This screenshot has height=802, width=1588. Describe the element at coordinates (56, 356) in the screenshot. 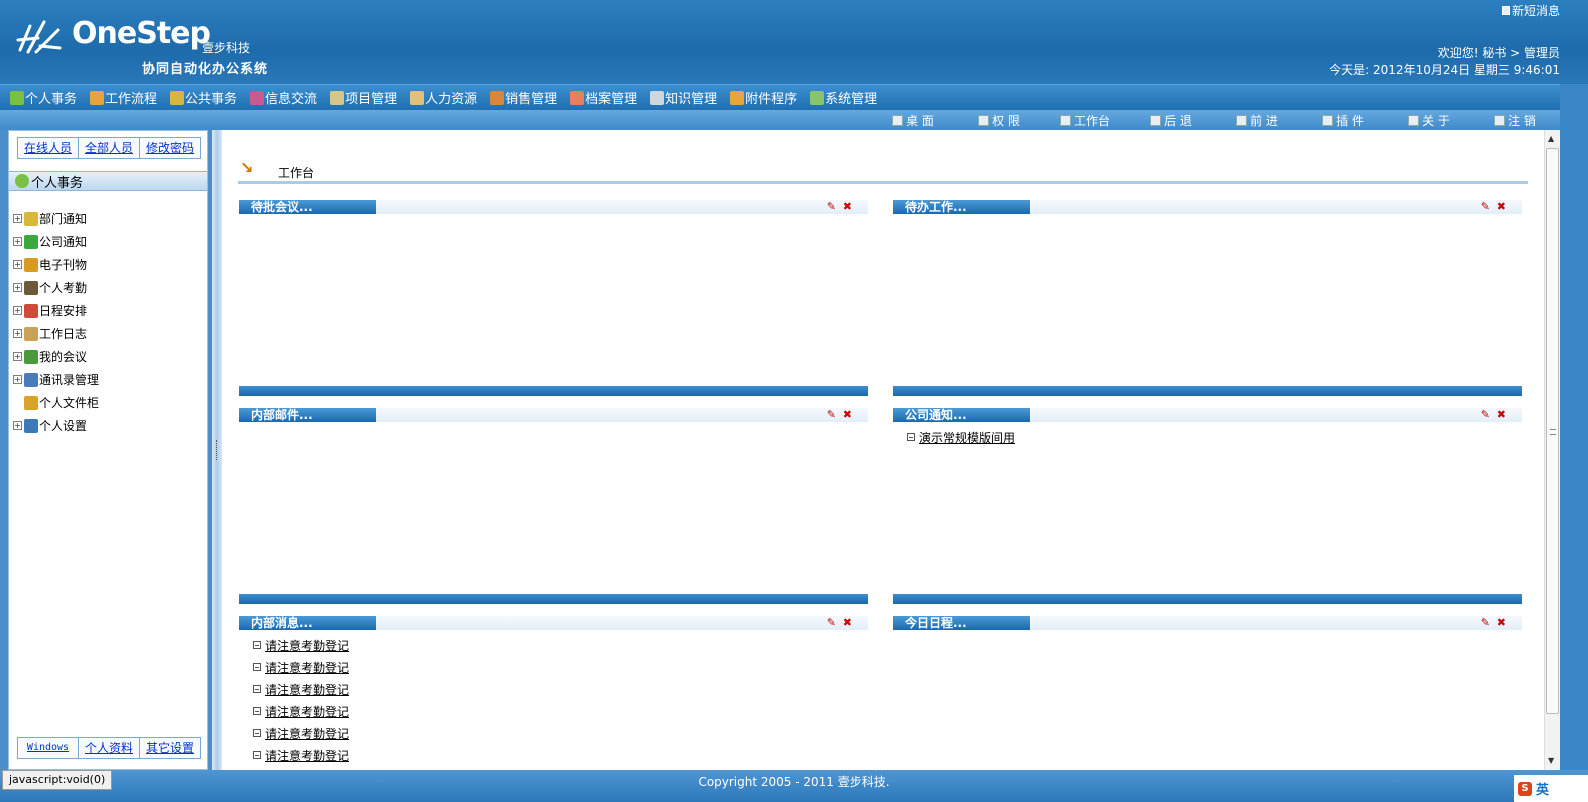

I see `tree-node-6: + 我的会议` at that location.